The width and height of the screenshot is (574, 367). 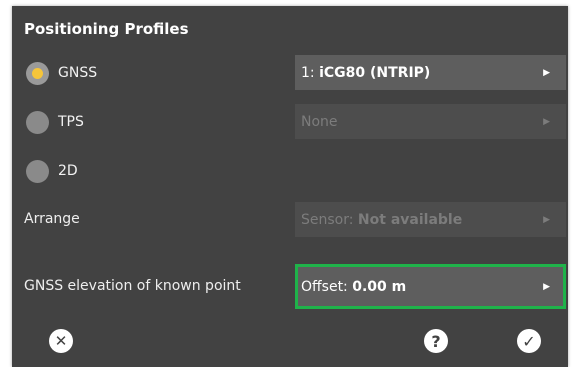 I want to click on gnss-profile-value: iCG80 (NTRIP), so click(x=375, y=72).